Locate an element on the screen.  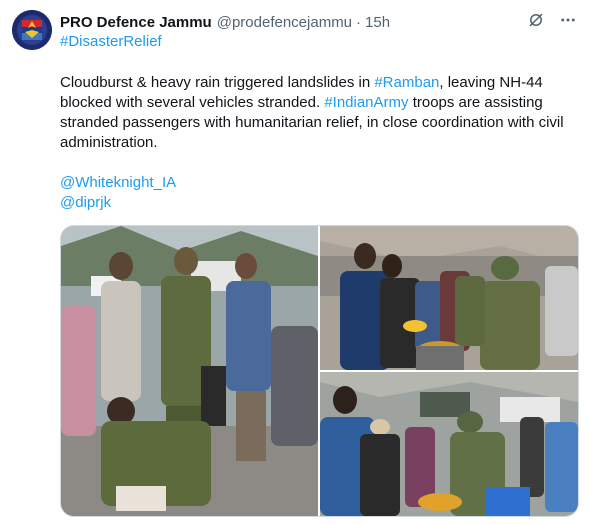
more-icon is located at coordinates (568, 20).